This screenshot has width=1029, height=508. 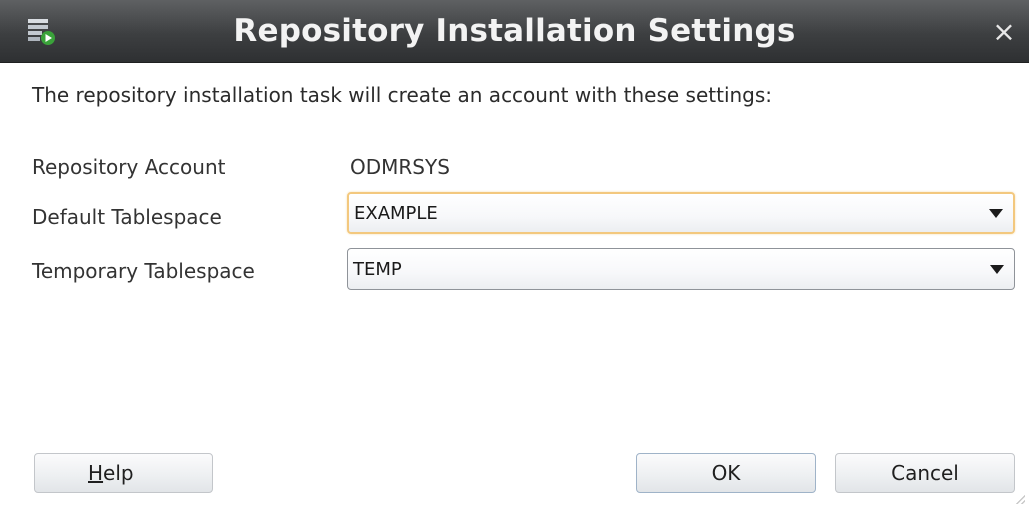 I want to click on title-bar: Repository Installation Settings ×, so click(x=514, y=31).